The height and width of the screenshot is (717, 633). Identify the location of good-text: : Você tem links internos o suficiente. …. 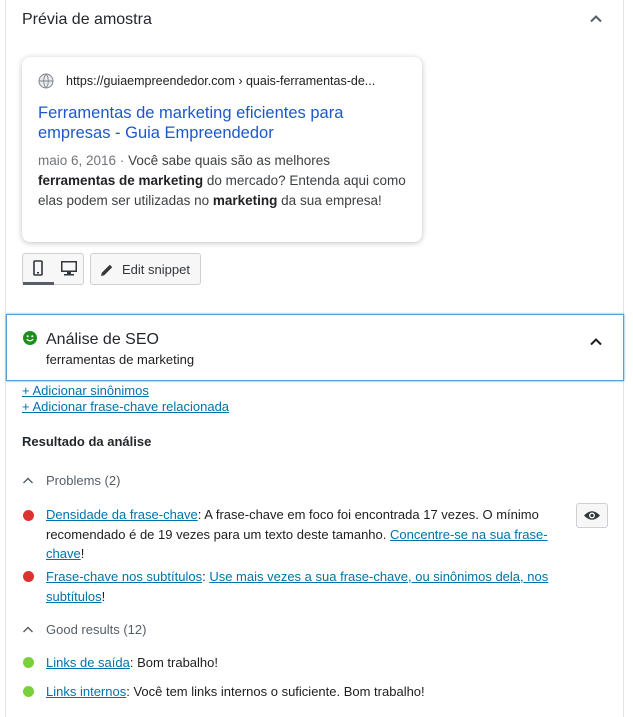
(275, 691).